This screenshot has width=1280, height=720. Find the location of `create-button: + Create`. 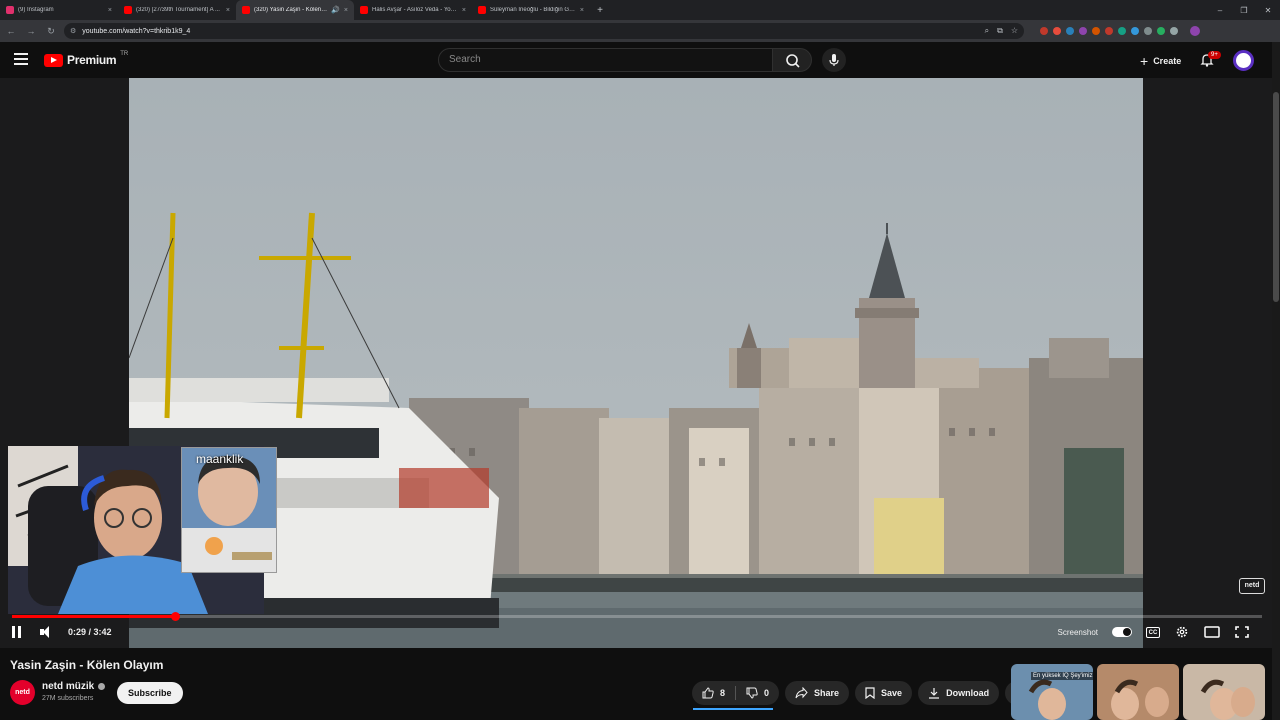

create-button: + Create is located at coordinates (1160, 61).